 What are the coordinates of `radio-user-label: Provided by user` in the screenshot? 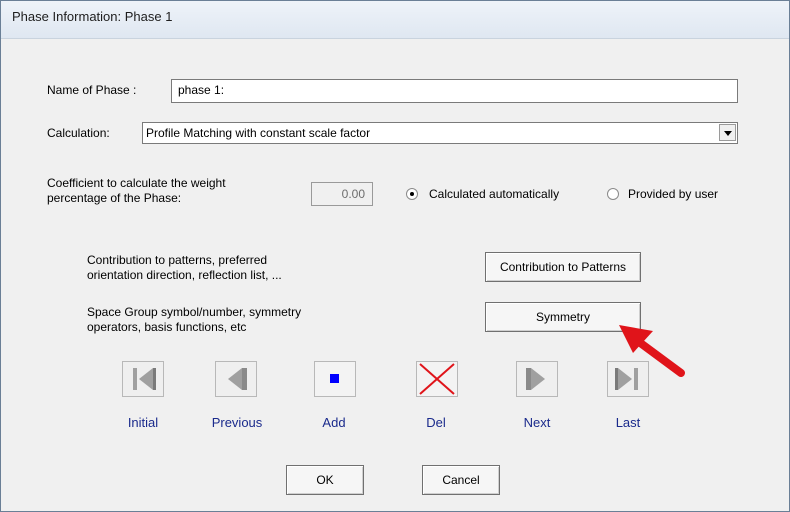 It's located at (673, 194).